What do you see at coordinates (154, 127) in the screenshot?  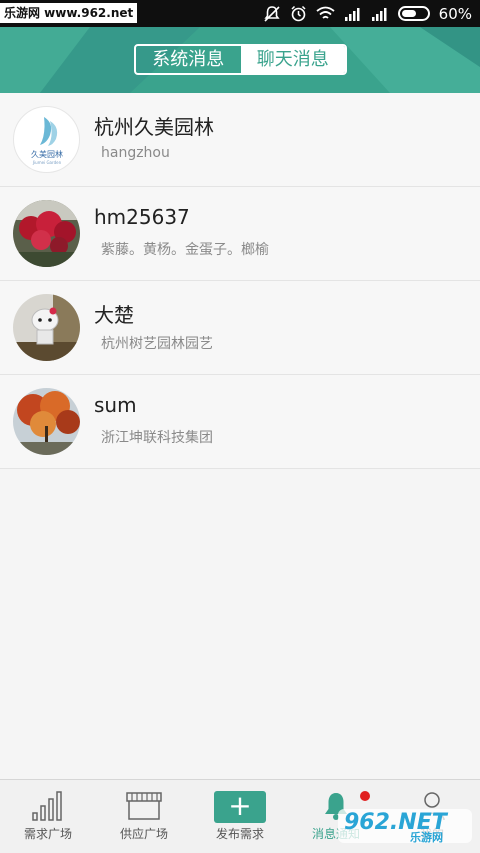 I see `contact-name: 杭州久美园林` at bounding box center [154, 127].